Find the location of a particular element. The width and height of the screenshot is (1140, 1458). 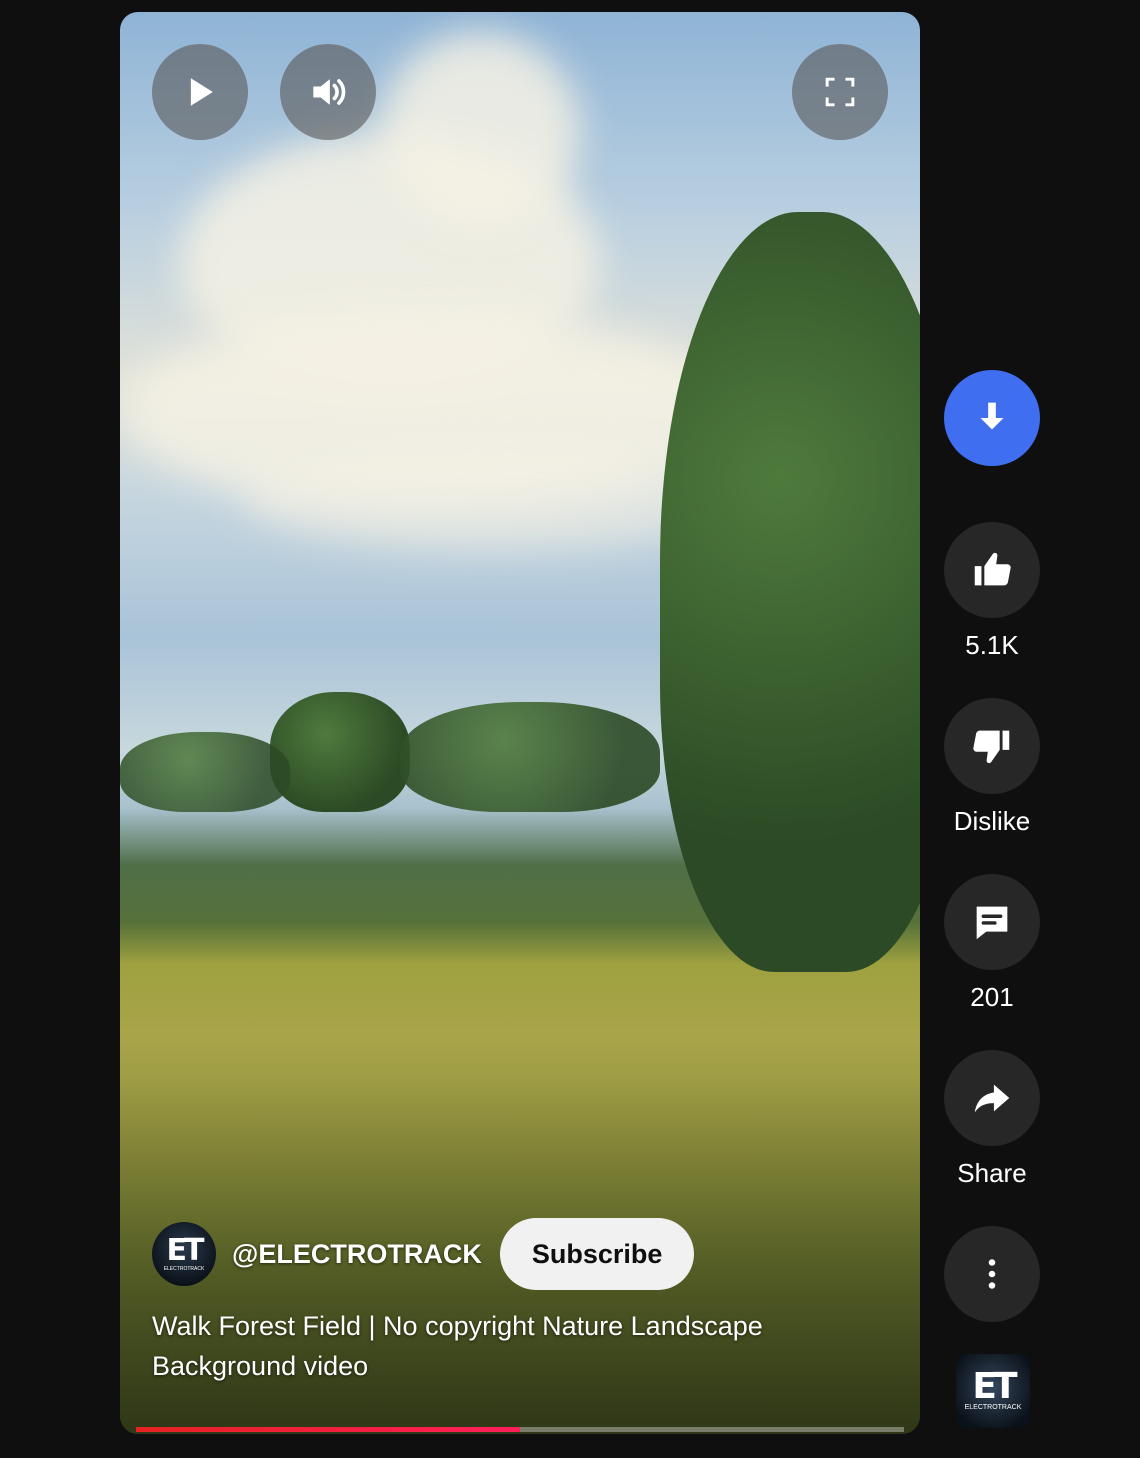

avatar-logo-subtext: ELECTROTRACK is located at coordinates (184, 1269).